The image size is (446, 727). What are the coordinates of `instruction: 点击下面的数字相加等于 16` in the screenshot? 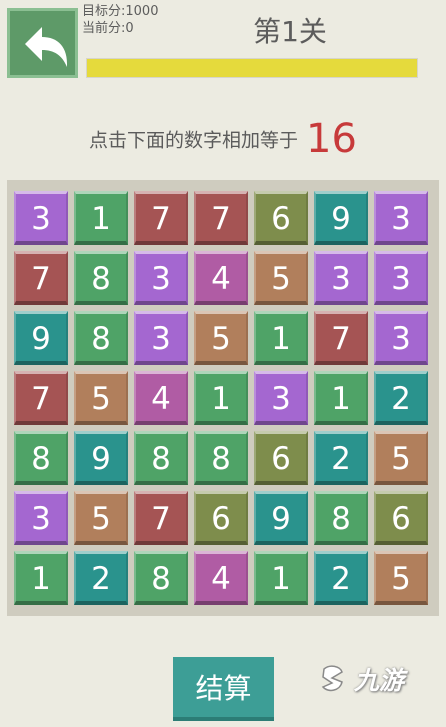 It's located at (223, 139).